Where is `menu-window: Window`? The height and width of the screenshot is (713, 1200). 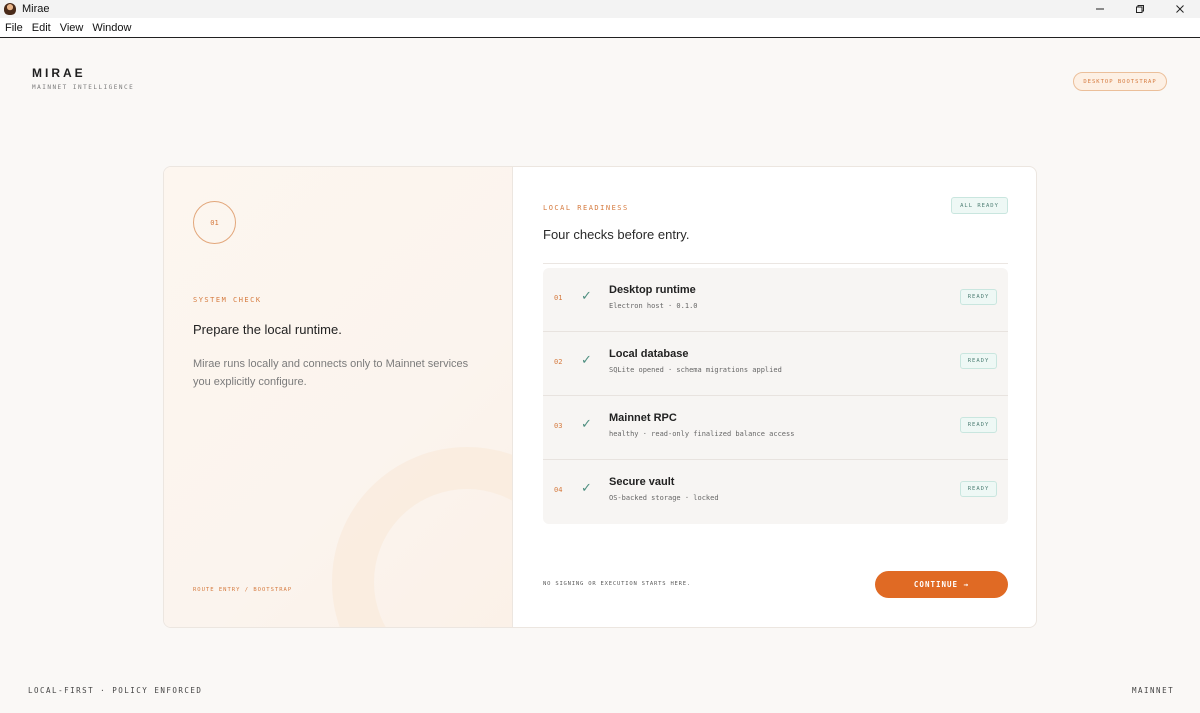 menu-window: Window is located at coordinates (111, 28).